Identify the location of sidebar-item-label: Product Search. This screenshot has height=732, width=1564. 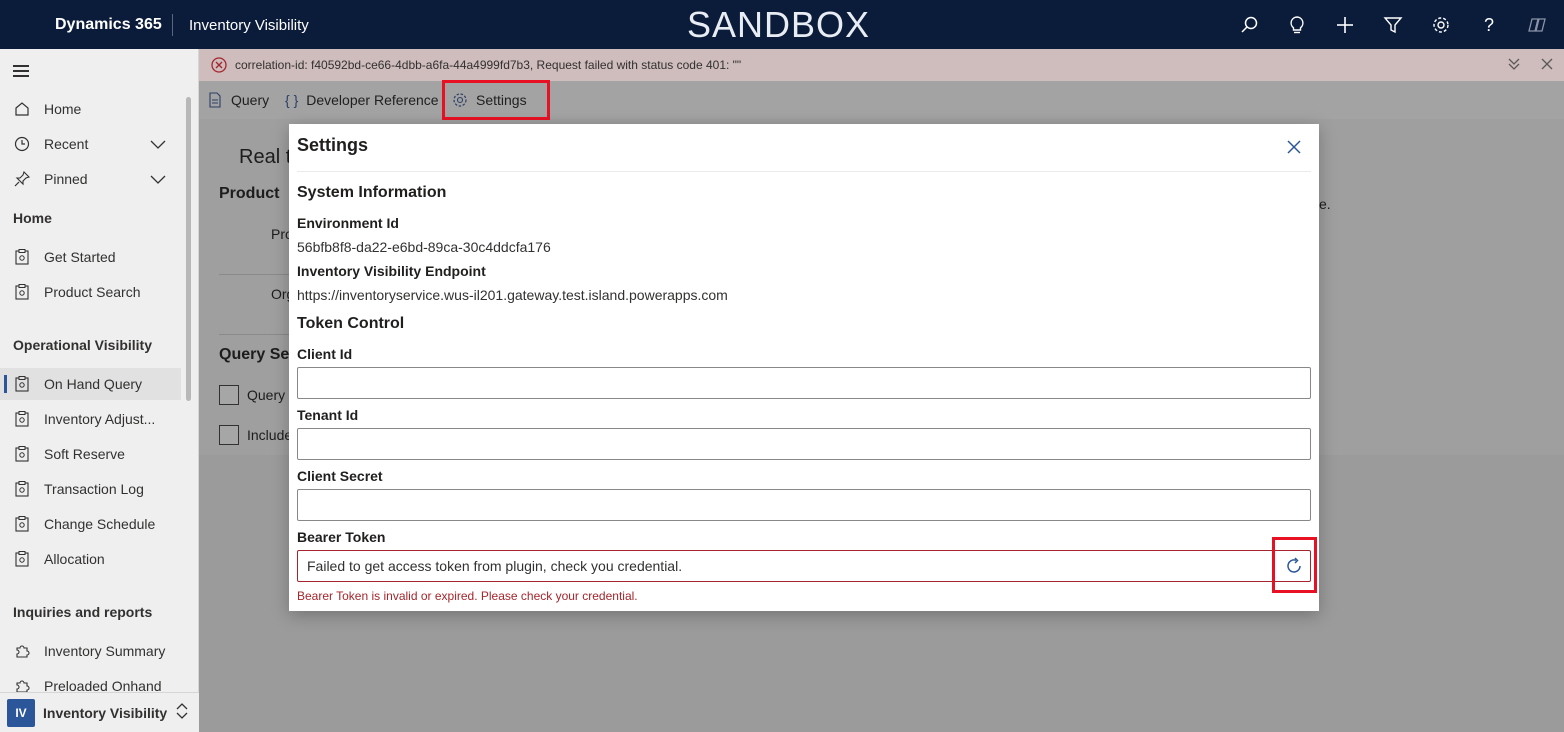
(92, 292).